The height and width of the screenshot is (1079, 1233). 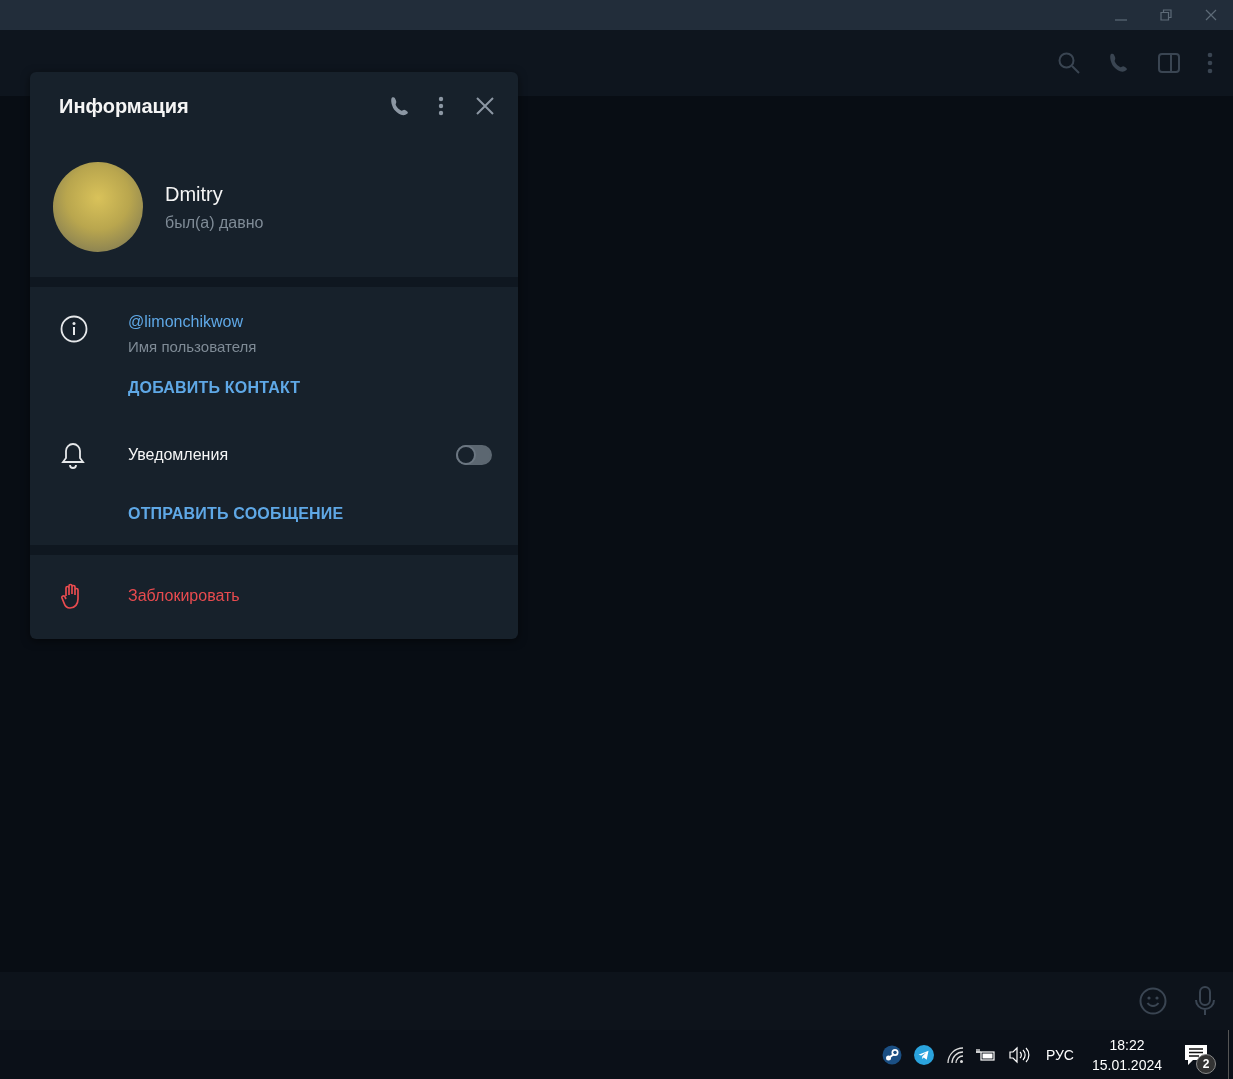 What do you see at coordinates (184, 596) in the screenshot?
I see `block-user-link: Заблокировать` at bounding box center [184, 596].